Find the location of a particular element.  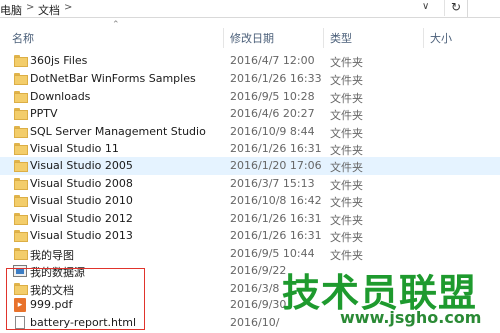

file-name: Visual Studio 2013 is located at coordinates (81, 235).